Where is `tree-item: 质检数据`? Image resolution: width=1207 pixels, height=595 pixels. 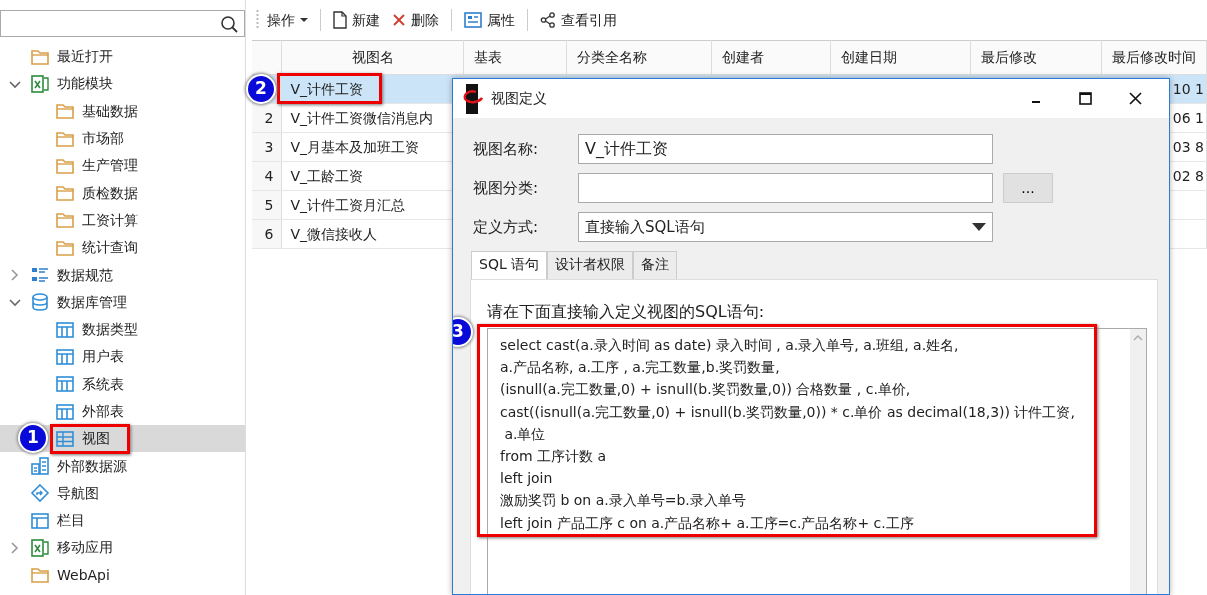
tree-item: 质检数据 is located at coordinates (110, 193).